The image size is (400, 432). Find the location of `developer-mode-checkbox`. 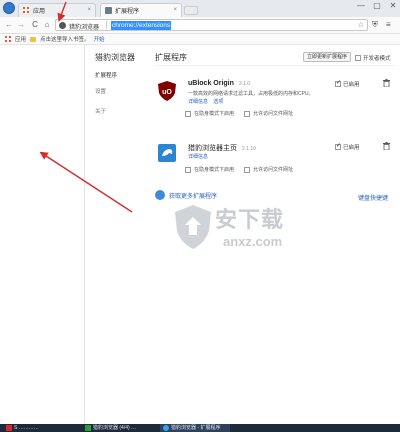

developer-mode-checkbox is located at coordinates (358, 58).